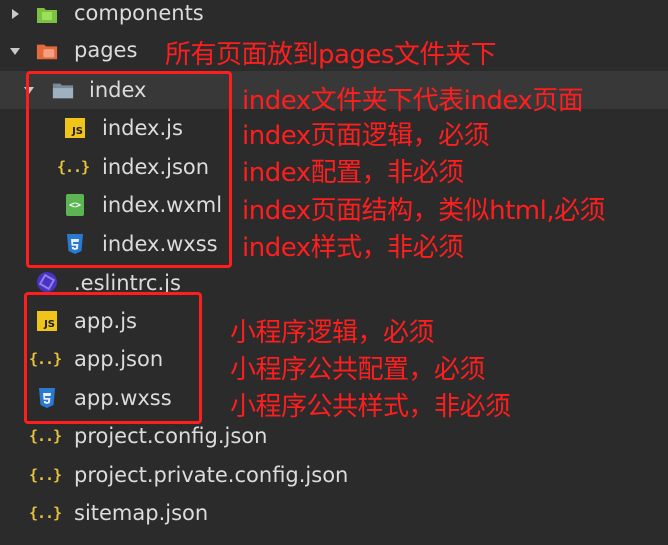 The image size is (668, 545). I want to click on annotation-index-js: index页面逻辑，必须, so click(366, 136).